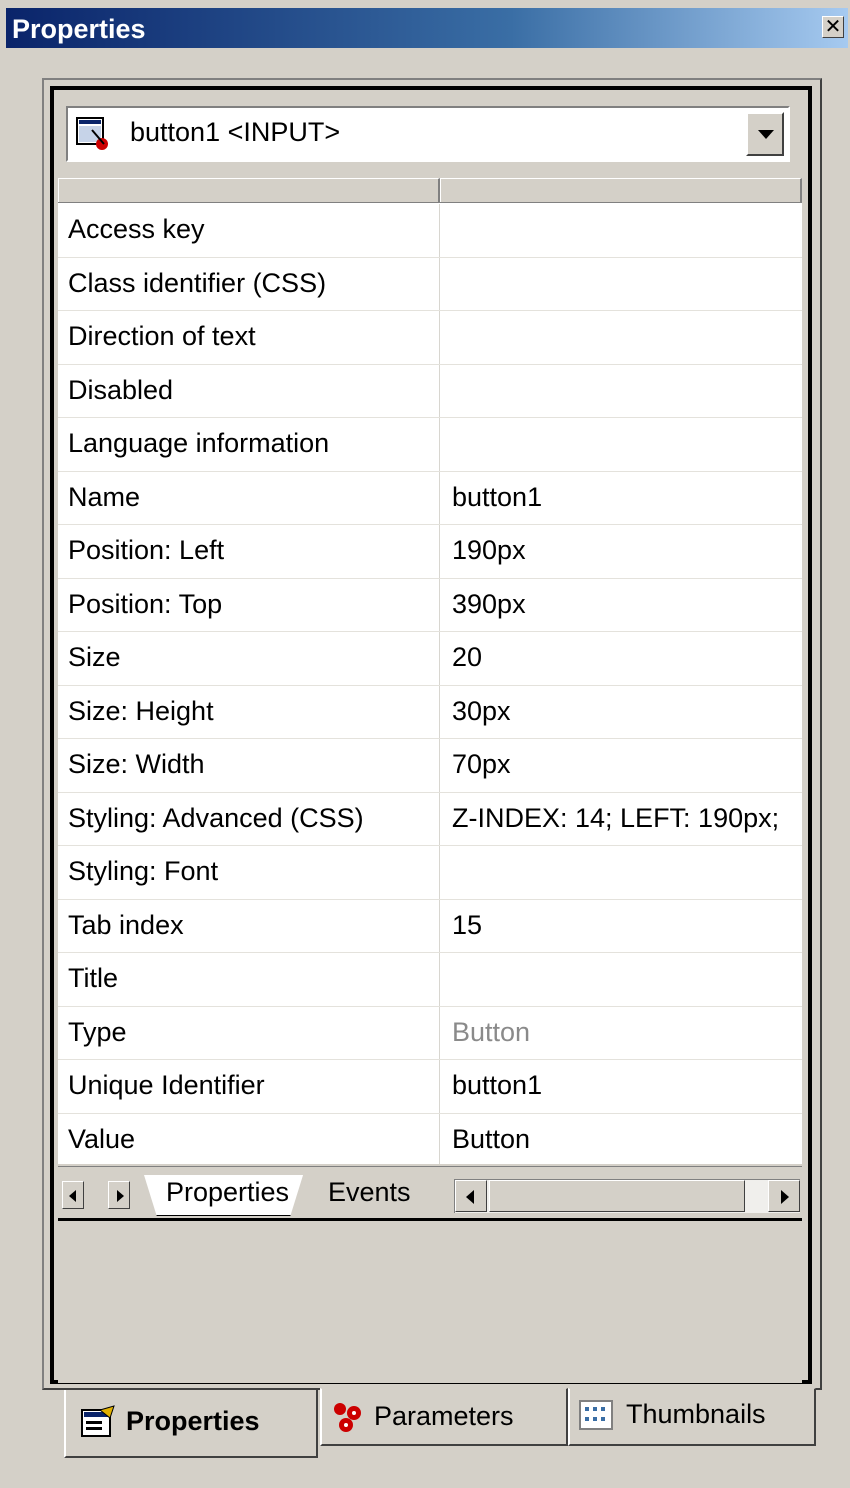  What do you see at coordinates (166, 1085) in the screenshot?
I see `property-name: Unique Identifier` at bounding box center [166, 1085].